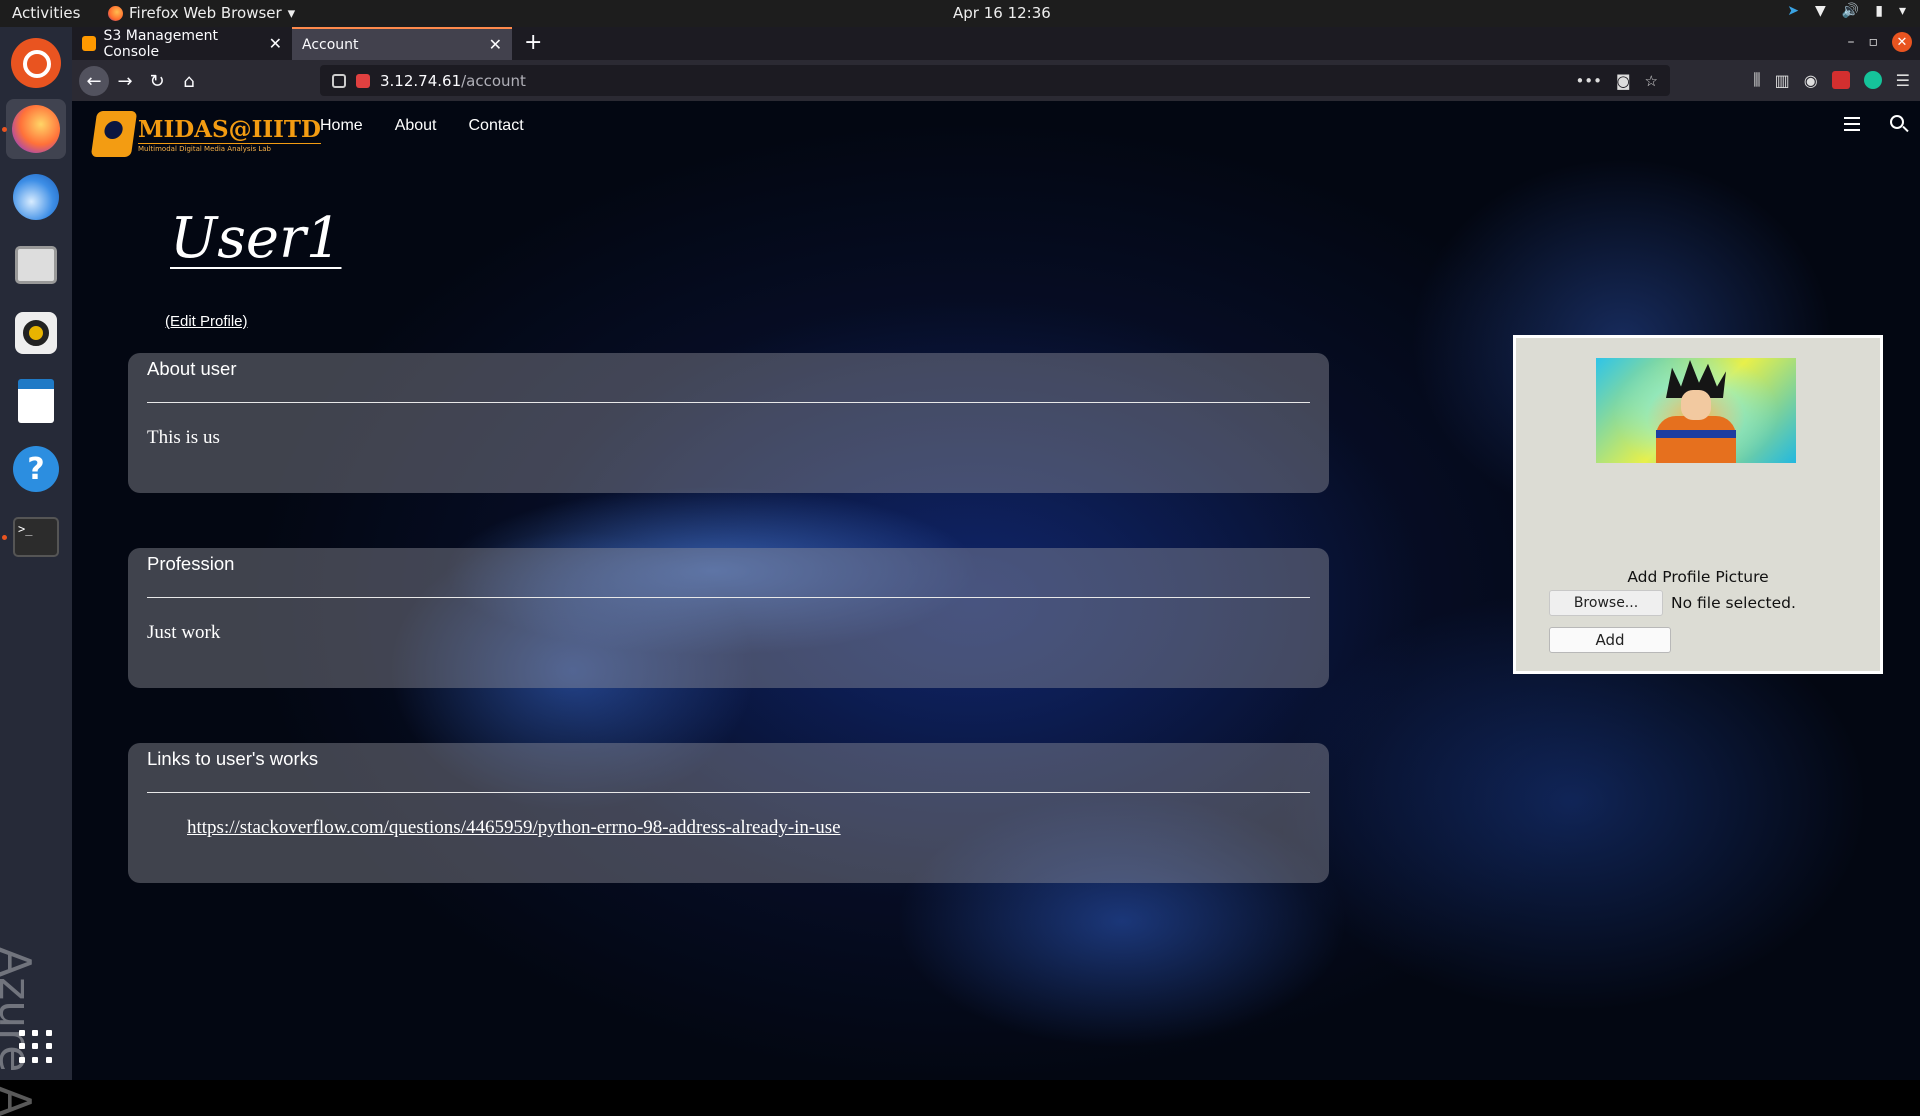 The width and height of the screenshot is (1920, 1116). I want to click on profile-picture, so click(1696, 410).